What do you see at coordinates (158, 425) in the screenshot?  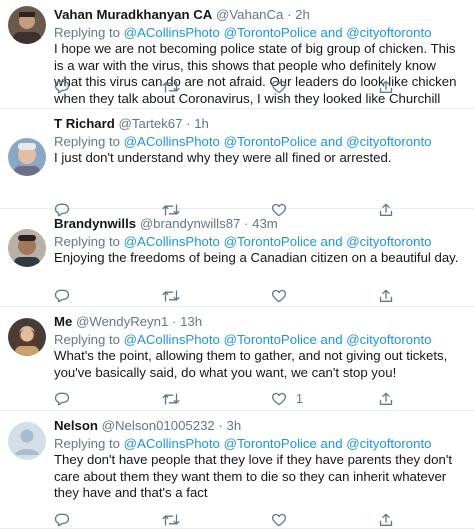 I see `user-handle: @Nelson01005232` at bounding box center [158, 425].